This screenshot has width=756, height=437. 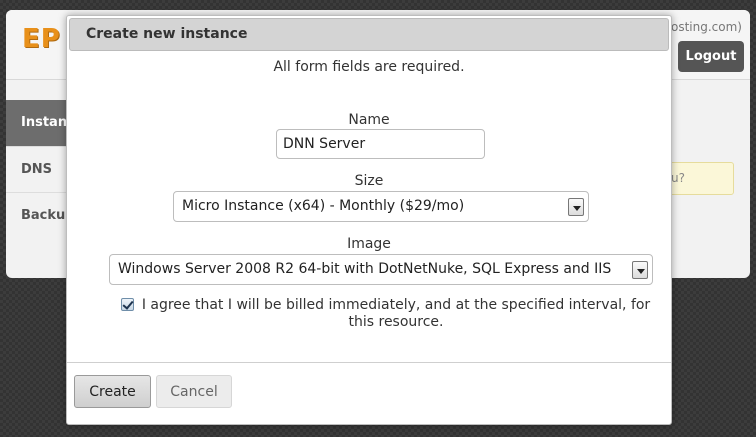 What do you see at coordinates (36, 215) in the screenshot?
I see `sidebar-item-backups: Backups` at bounding box center [36, 215].